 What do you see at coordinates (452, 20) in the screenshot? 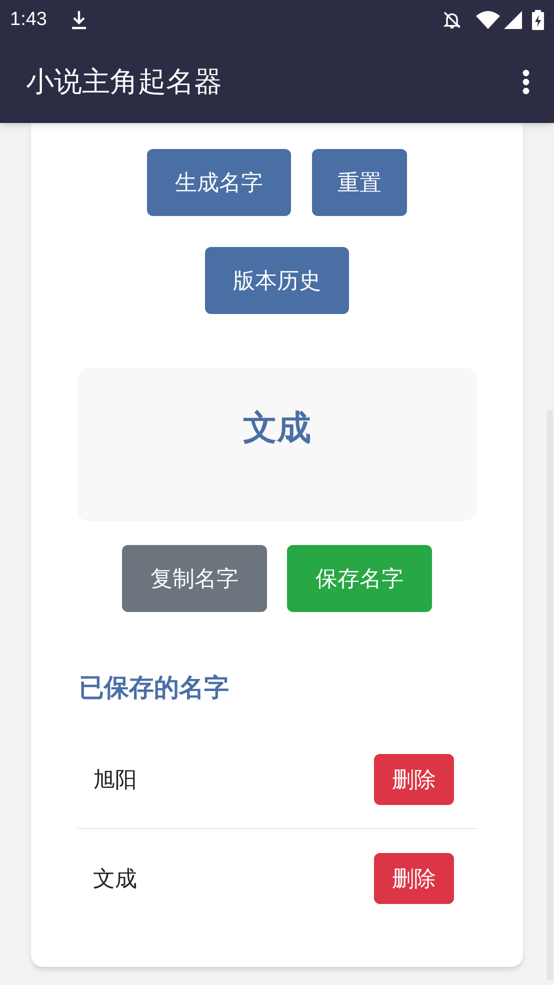
I see `bell-off-icon` at bounding box center [452, 20].